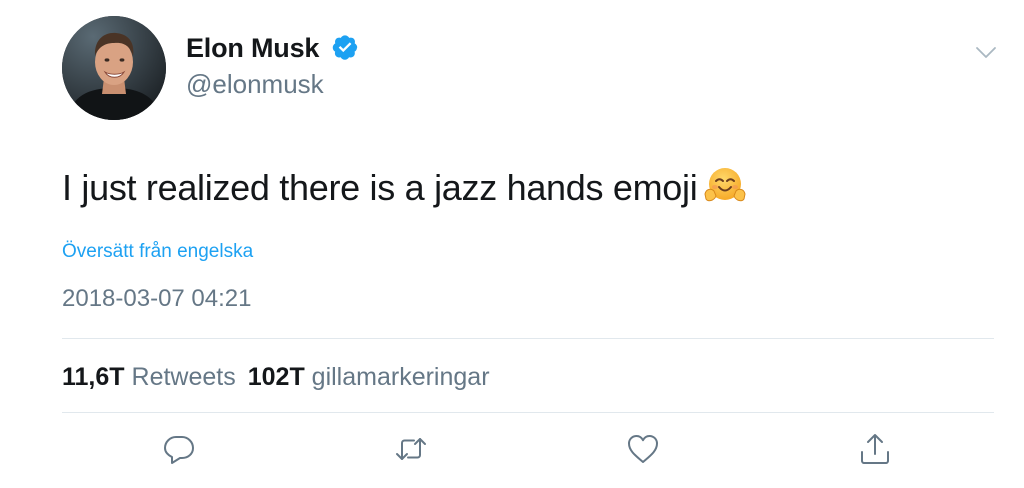 The image size is (1024, 488). What do you see at coordinates (93, 377) in the screenshot?
I see `retweets-count: 11,6T` at bounding box center [93, 377].